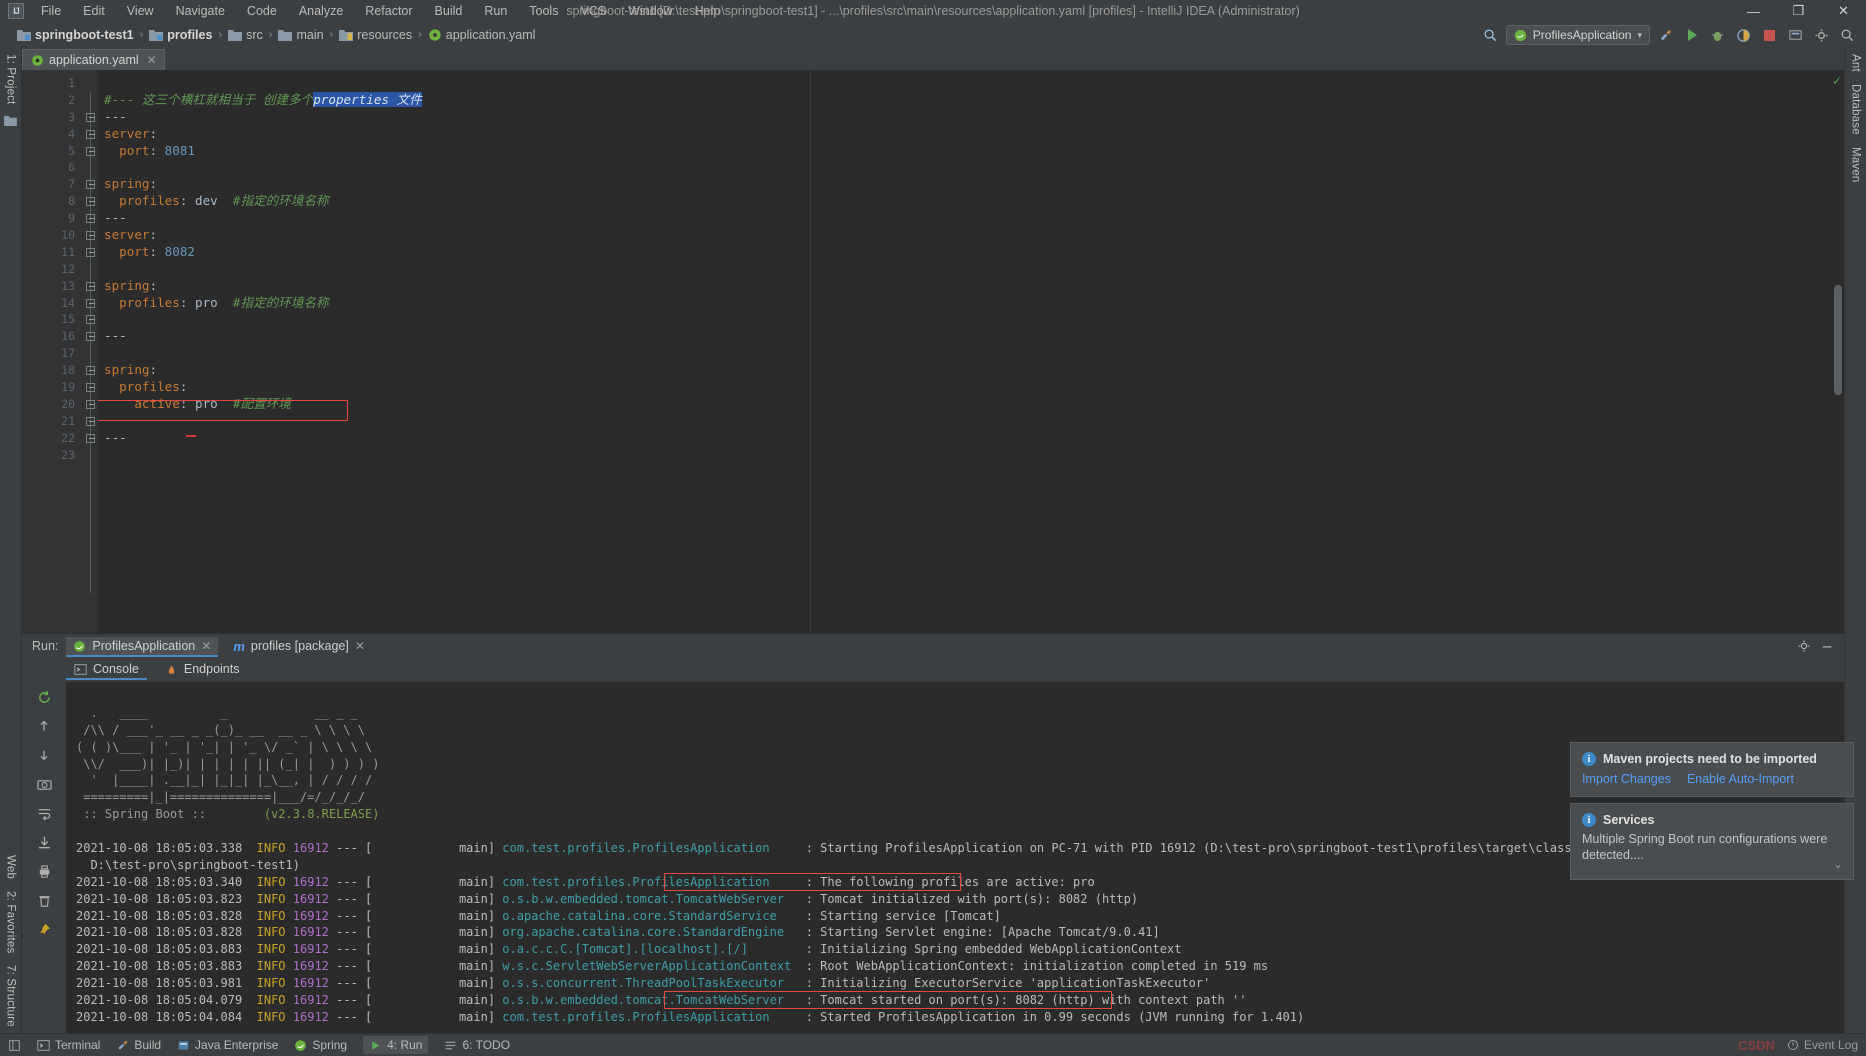 The width and height of the screenshot is (1866, 1056). What do you see at coordinates (11, 79) in the screenshot?
I see `sidebar-item-project: 1: Project` at bounding box center [11, 79].